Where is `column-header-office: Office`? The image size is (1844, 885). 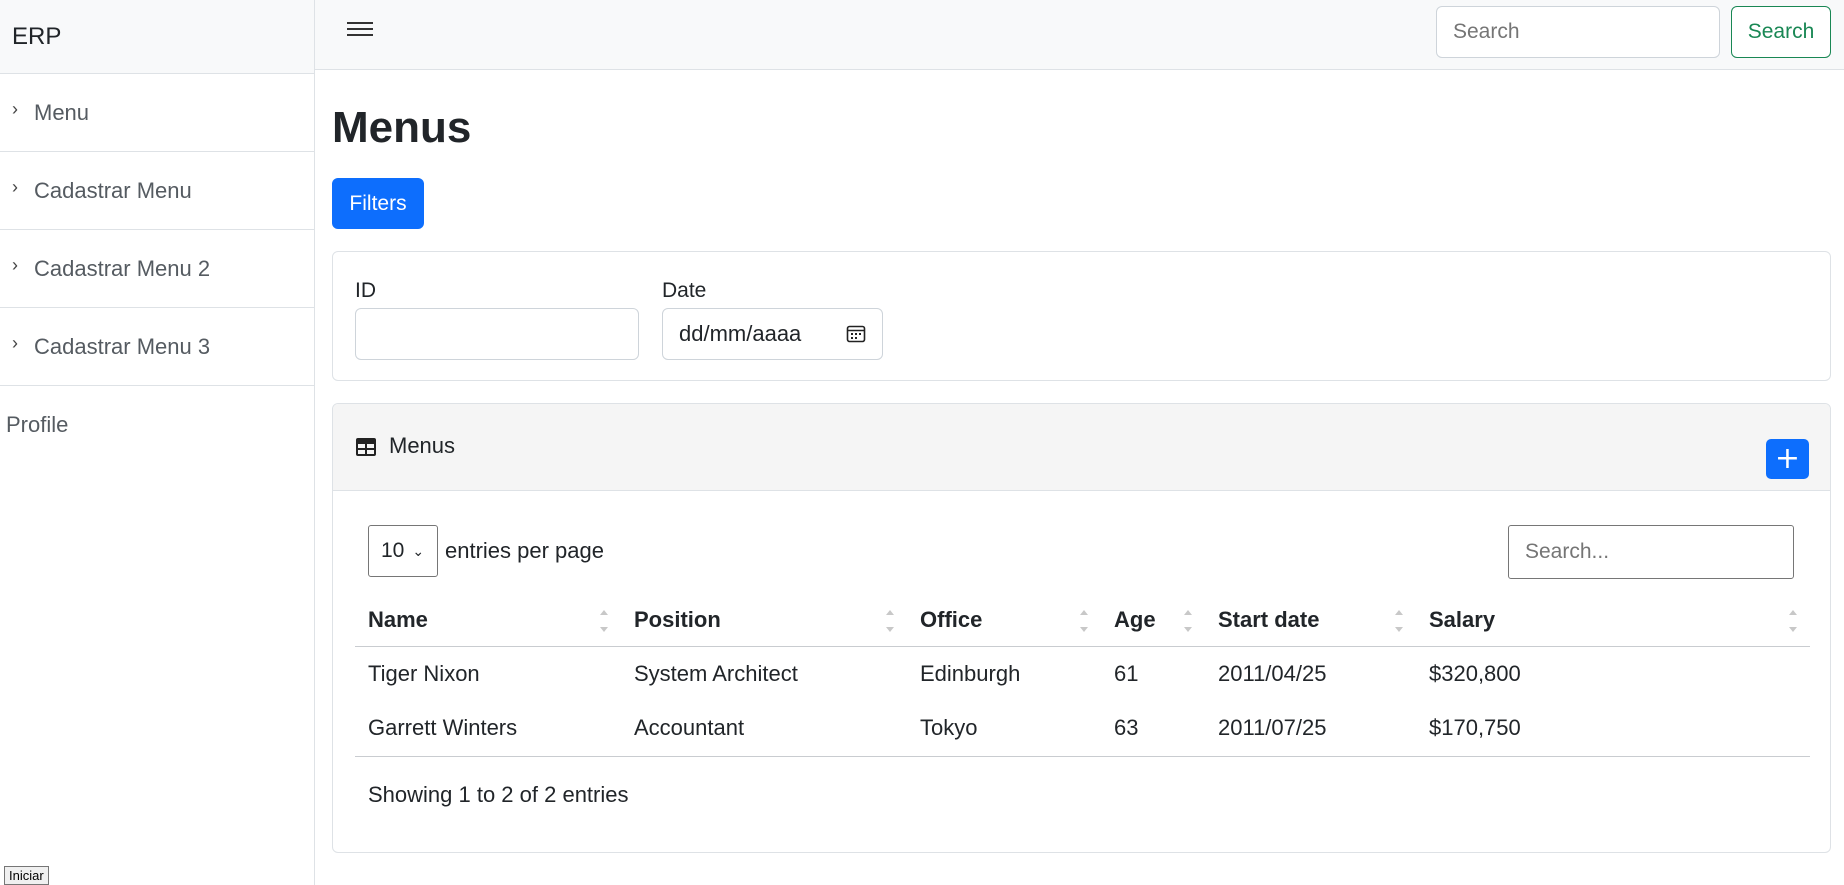 column-header-office: Office is located at coordinates (1004, 620).